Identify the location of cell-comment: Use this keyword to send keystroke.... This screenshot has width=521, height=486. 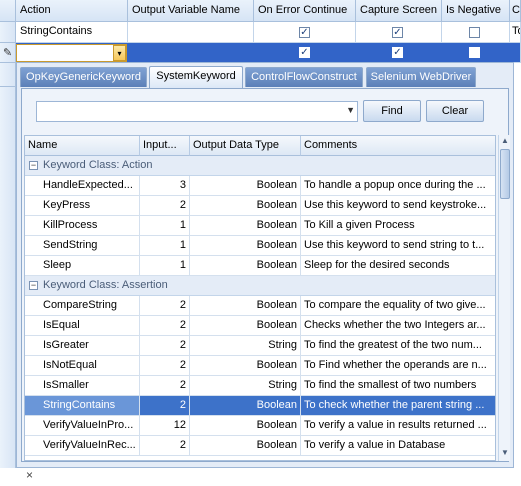
(398, 206).